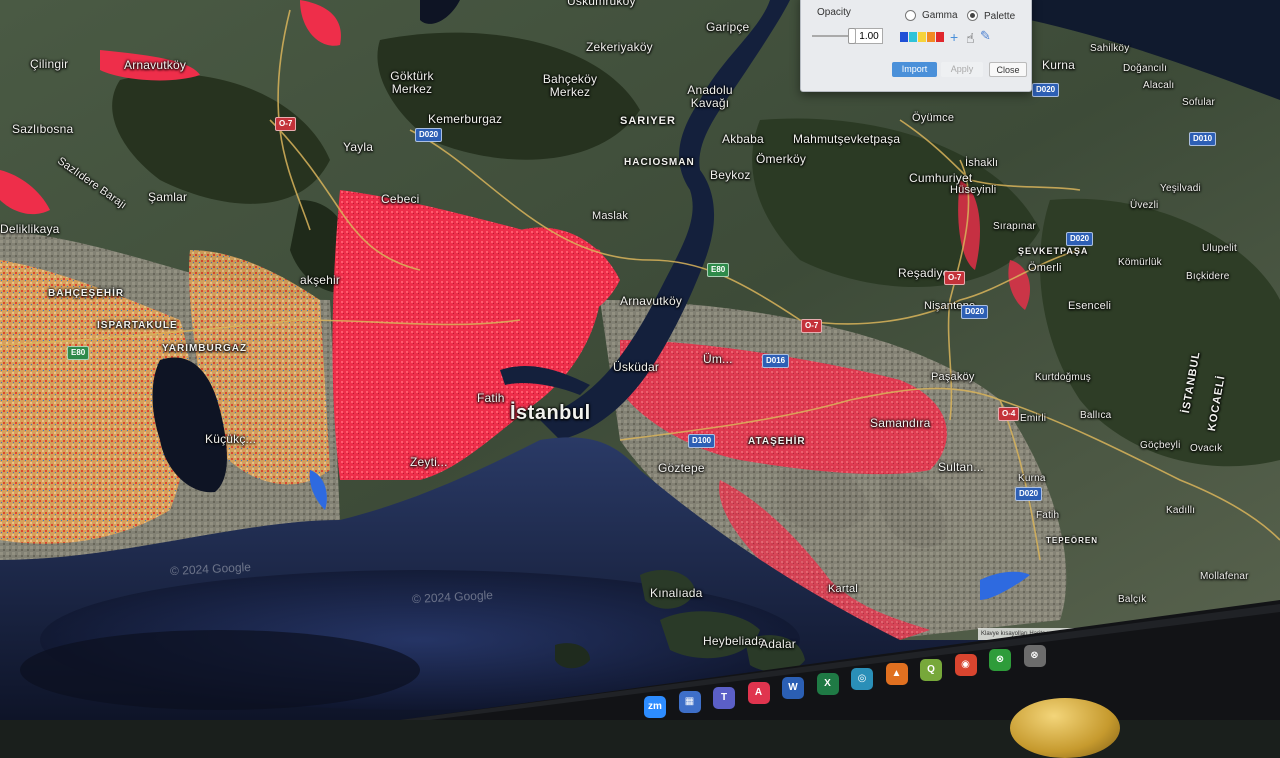 The height and width of the screenshot is (758, 1280). I want to click on monitor-bezel, so click(840, 660).